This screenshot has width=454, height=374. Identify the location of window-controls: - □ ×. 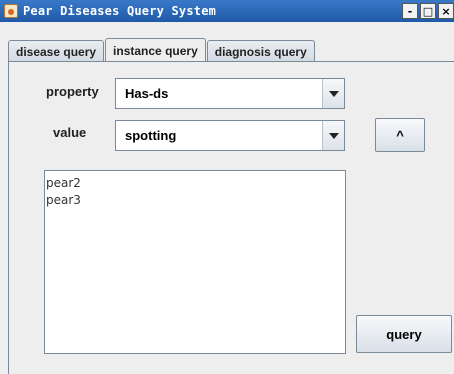
(427, 11).